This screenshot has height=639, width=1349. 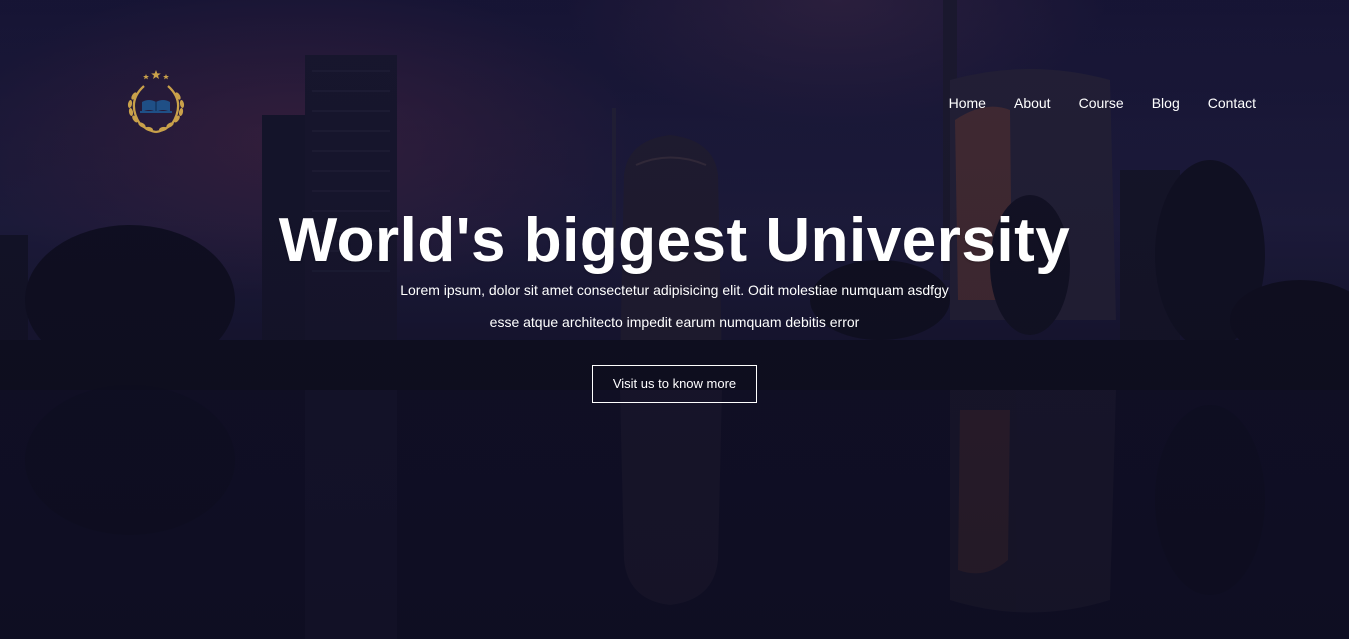 I want to click on hero-title: World's biggest University, so click(x=674, y=240).